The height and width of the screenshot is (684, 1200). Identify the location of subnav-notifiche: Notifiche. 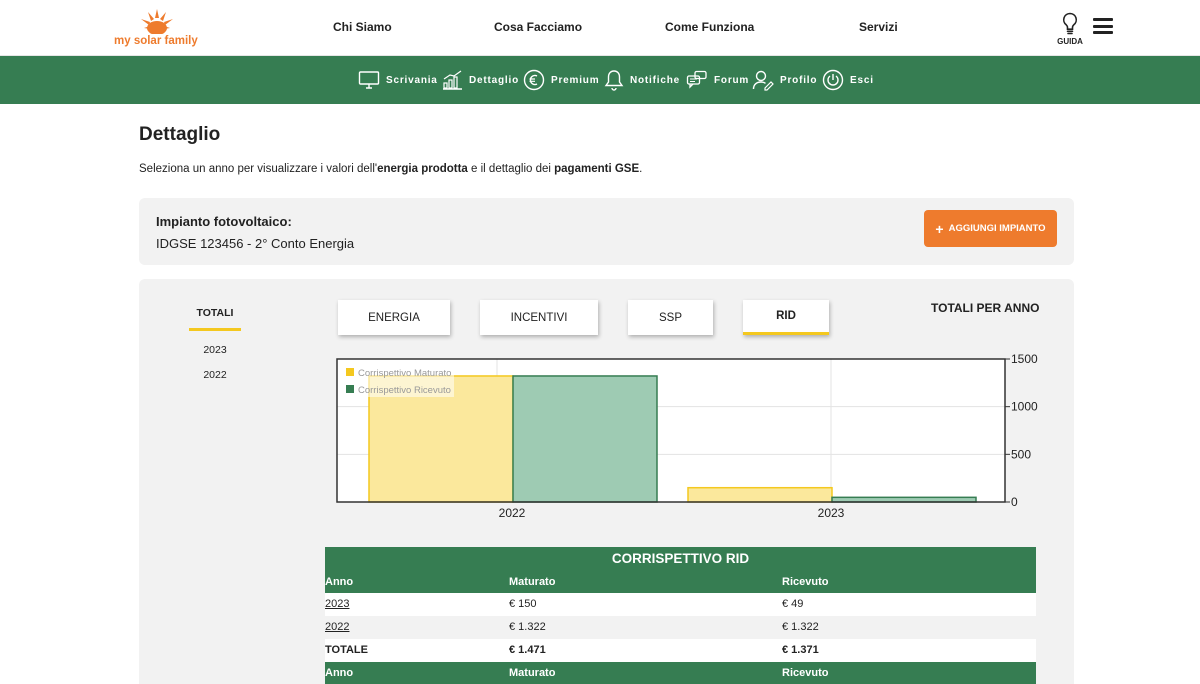
(642, 80).